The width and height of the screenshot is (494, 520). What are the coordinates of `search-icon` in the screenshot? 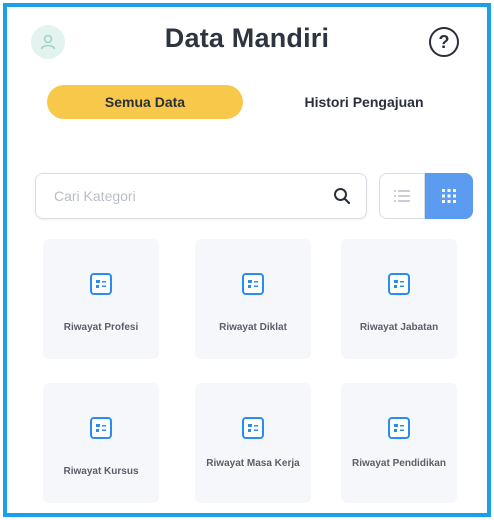 It's located at (342, 196).